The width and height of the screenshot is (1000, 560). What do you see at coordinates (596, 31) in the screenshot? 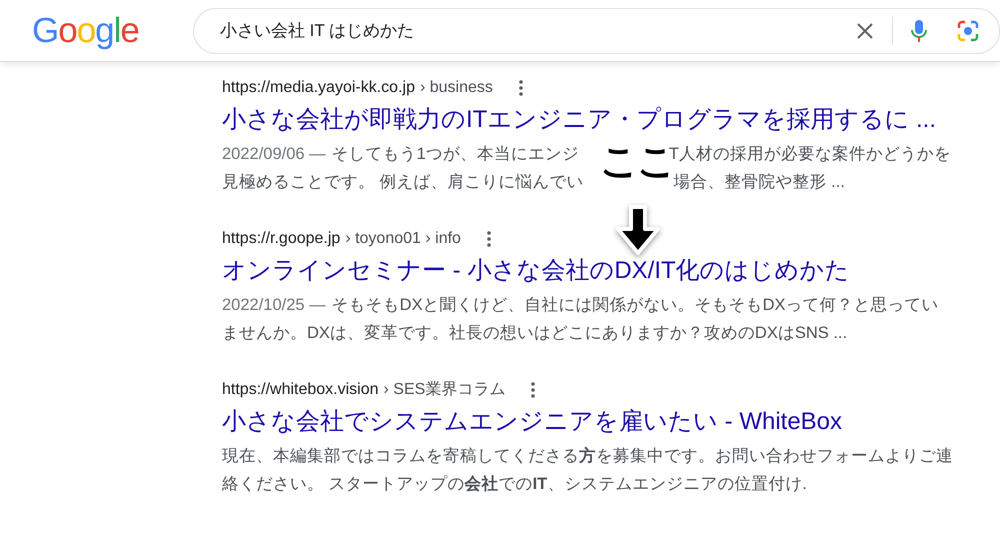
I see `search-field: 小さい会社 IT はじめかた` at bounding box center [596, 31].